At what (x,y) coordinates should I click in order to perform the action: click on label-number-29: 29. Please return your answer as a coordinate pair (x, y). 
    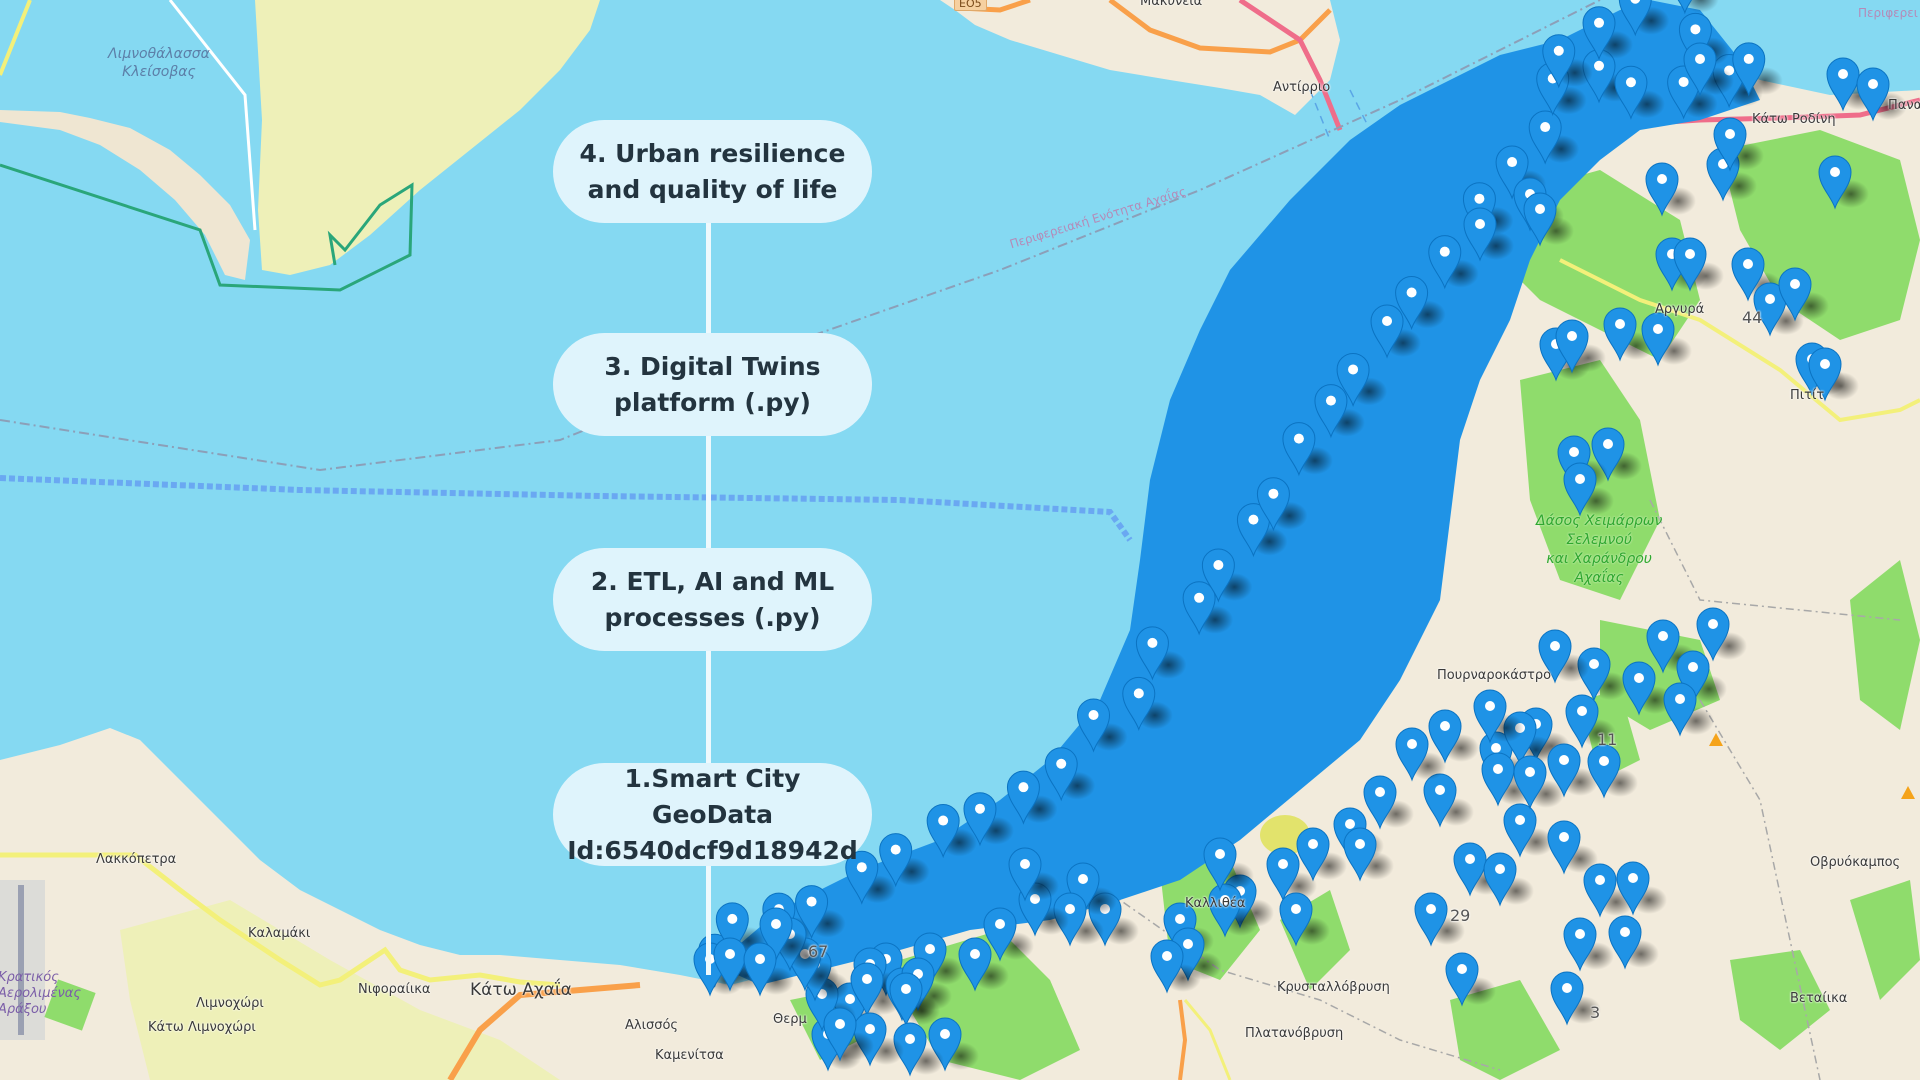
    Looking at the image, I should click on (1460, 915).